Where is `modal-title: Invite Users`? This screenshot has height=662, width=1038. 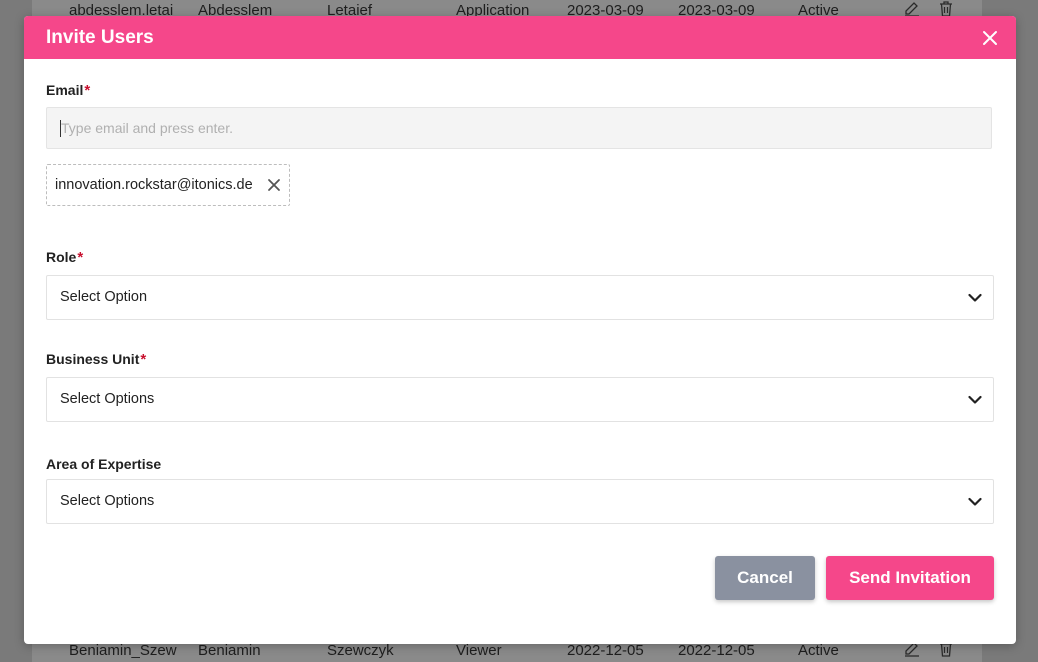 modal-title: Invite Users is located at coordinates (100, 37).